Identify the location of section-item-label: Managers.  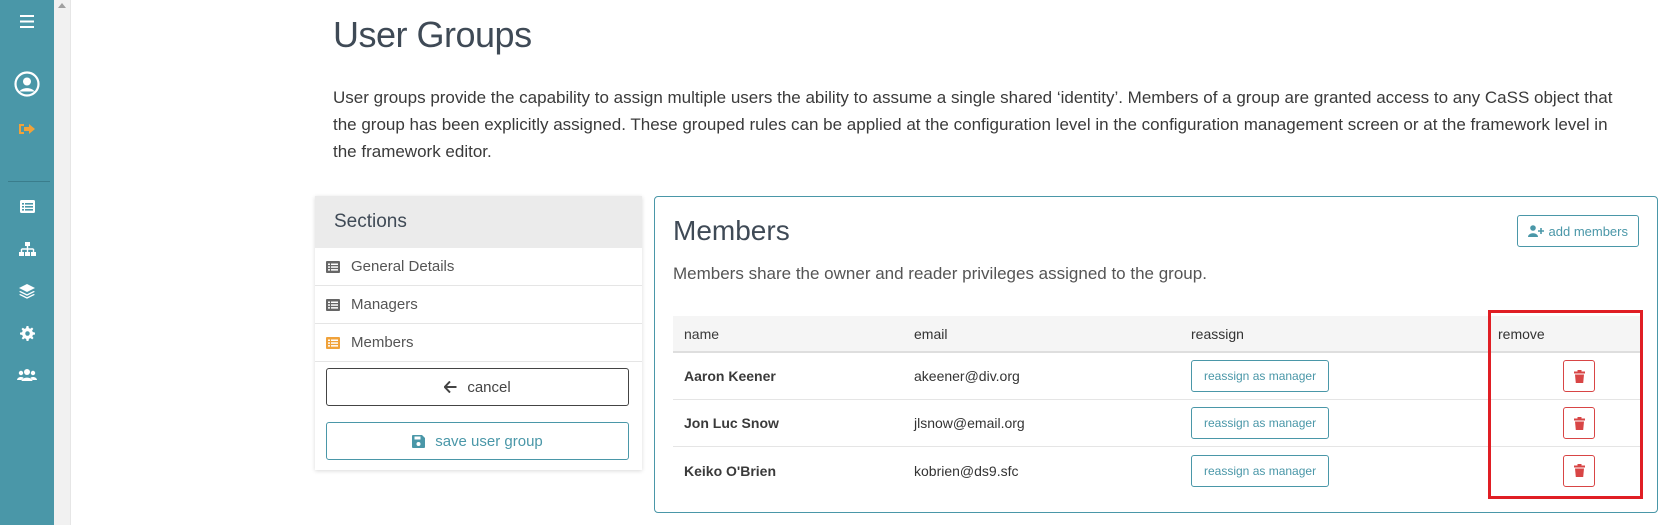
(384, 304).